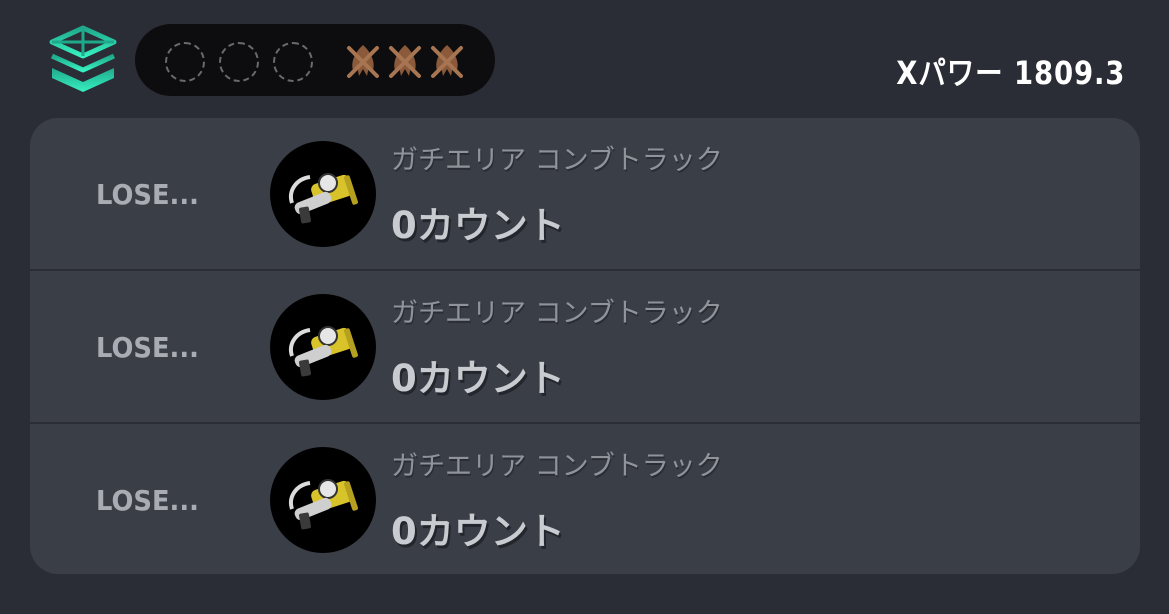 This screenshot has width=1169, height=614. I want to click on match-record-pill, so click(315, 60).